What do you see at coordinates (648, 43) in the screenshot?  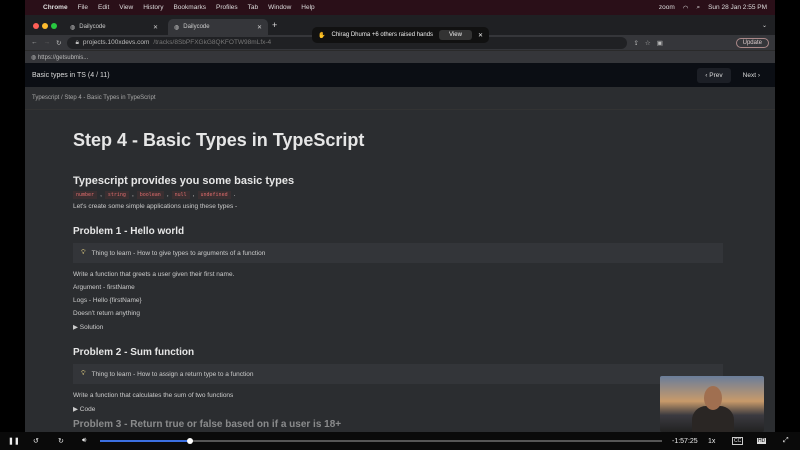 I see `star-icon: ☆` at bounding box center [648, 43].